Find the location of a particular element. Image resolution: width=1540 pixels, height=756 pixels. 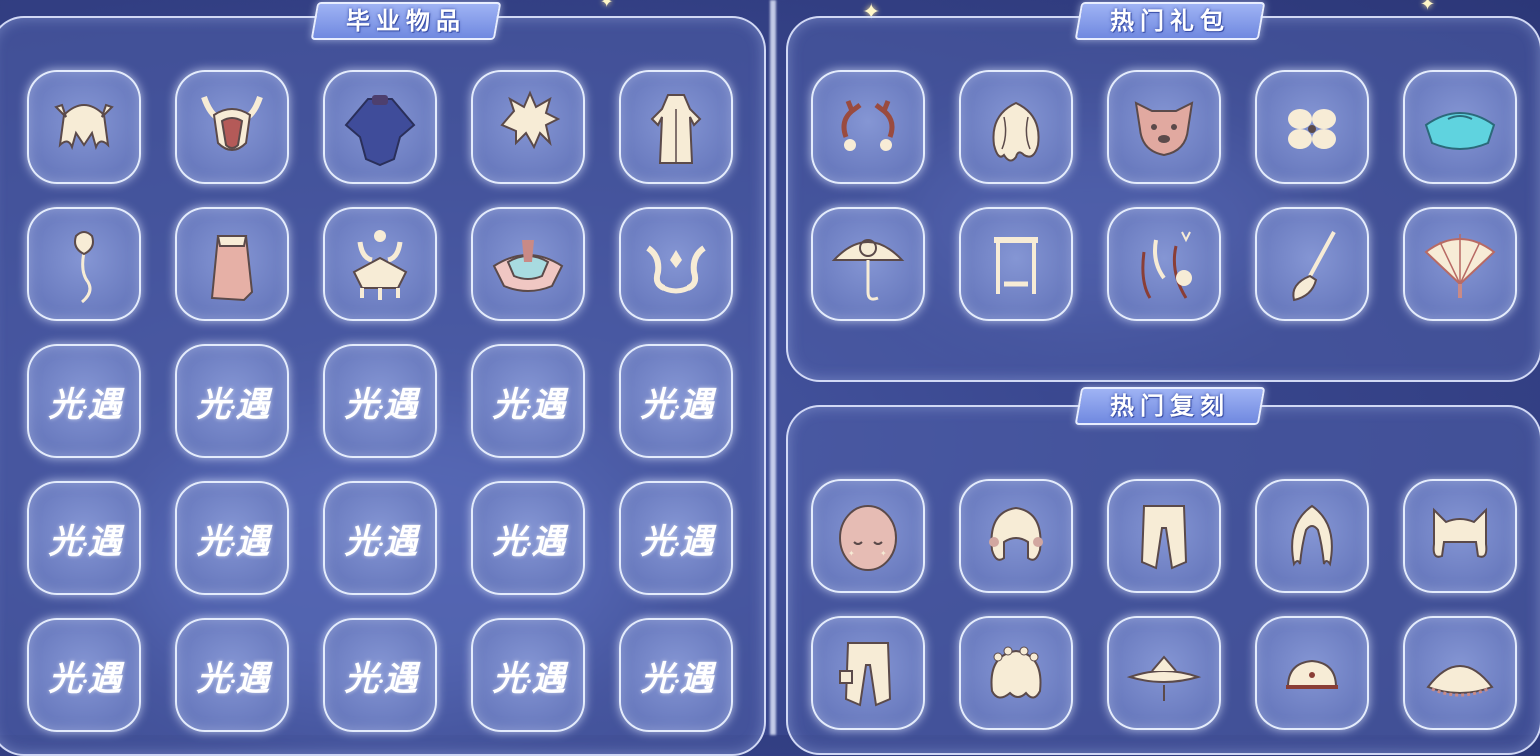

antlers-icon is located at coordinates (868, 125).